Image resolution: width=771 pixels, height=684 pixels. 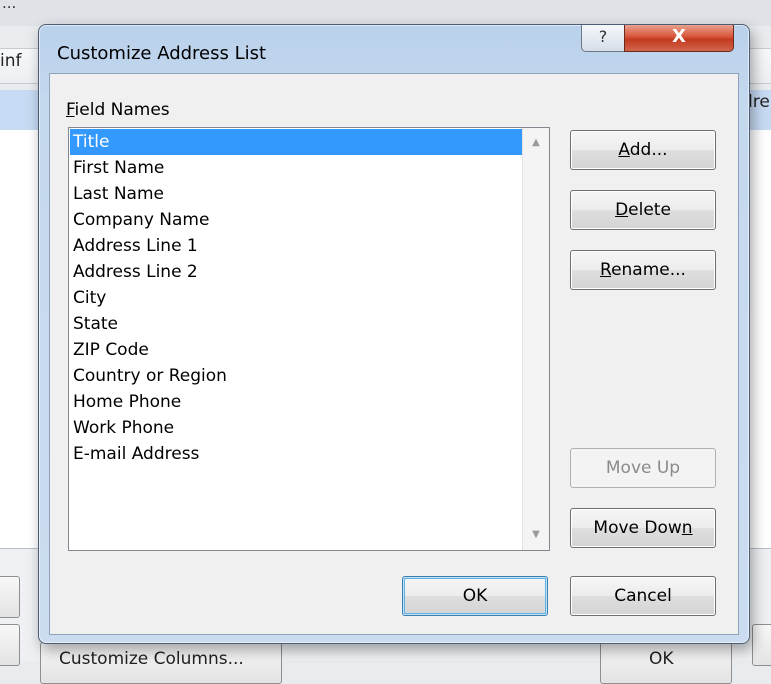 I want to click on delete-button: Delete, so click(x=643, y=210).